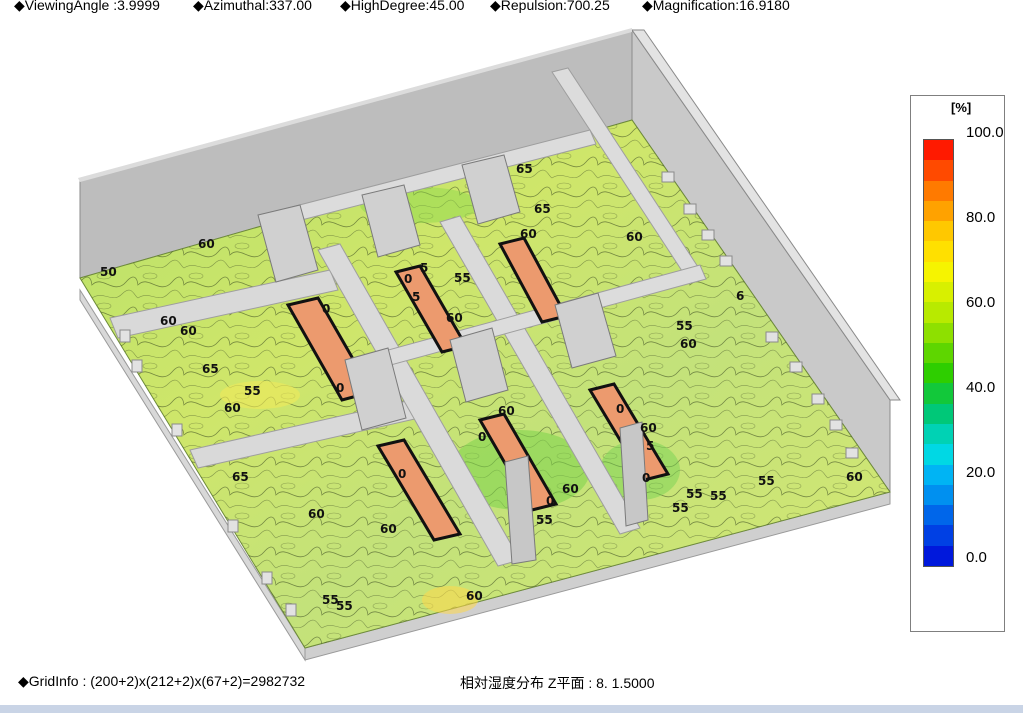 The image size is (1023, 713). Describe the element at coordinates (716, 6) in the screenshot. I see `magnification-readout: ◆Magnification:16.9180` at that location.